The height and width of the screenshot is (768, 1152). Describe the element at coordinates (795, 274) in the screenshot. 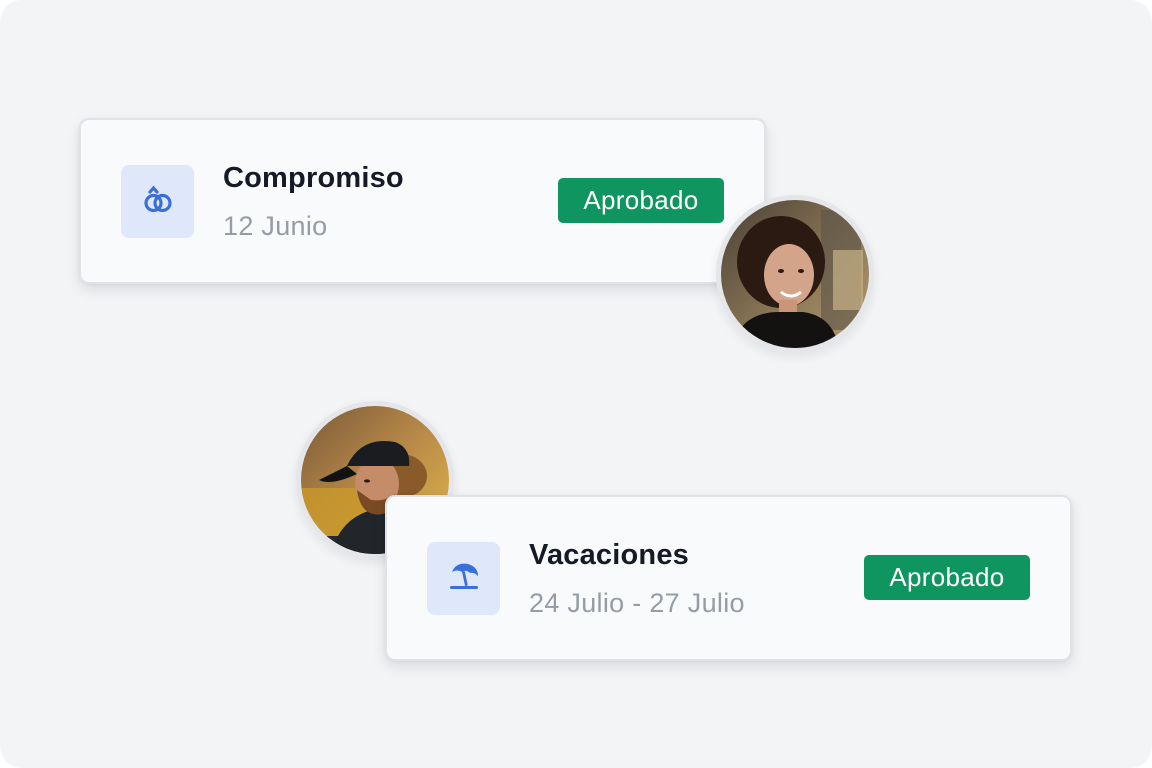

I see `woman-avatar` at that location.